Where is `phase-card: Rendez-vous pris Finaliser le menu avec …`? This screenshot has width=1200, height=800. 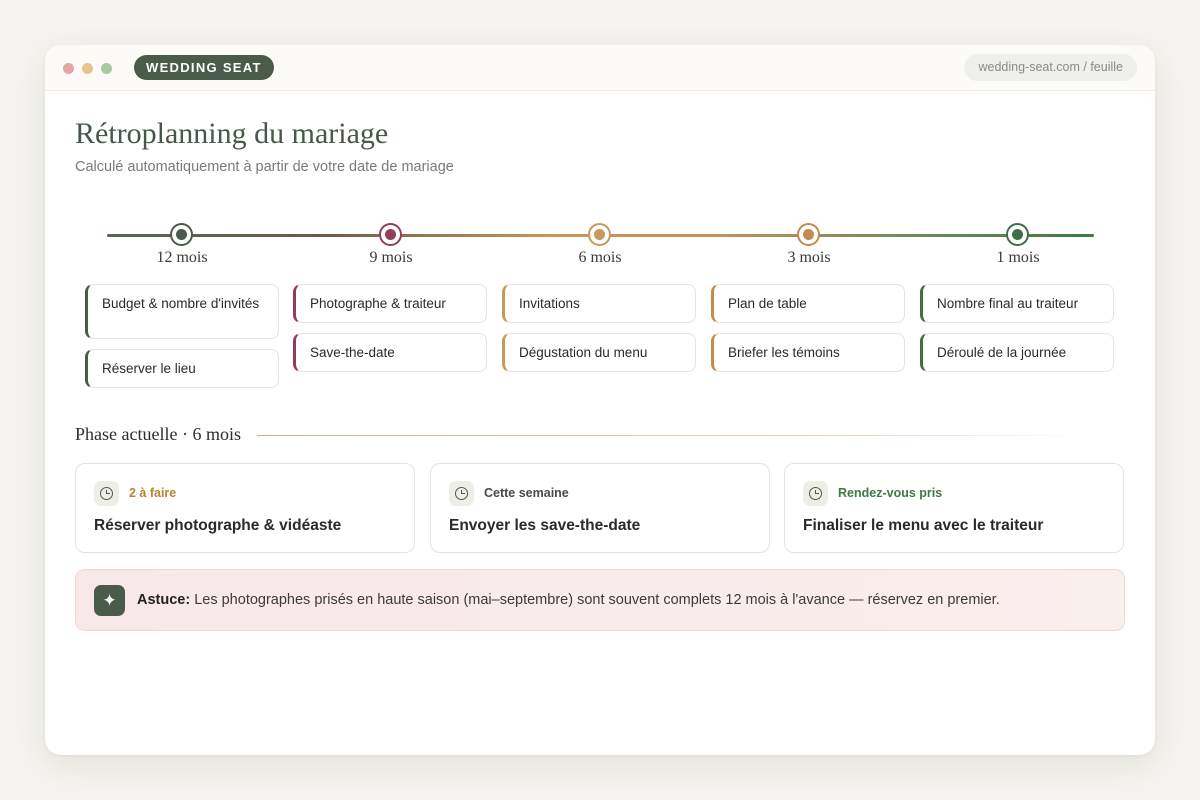
phase-card: Rendez-vous pris Finaliser le menu avec … is located at coordinates (954, 508).